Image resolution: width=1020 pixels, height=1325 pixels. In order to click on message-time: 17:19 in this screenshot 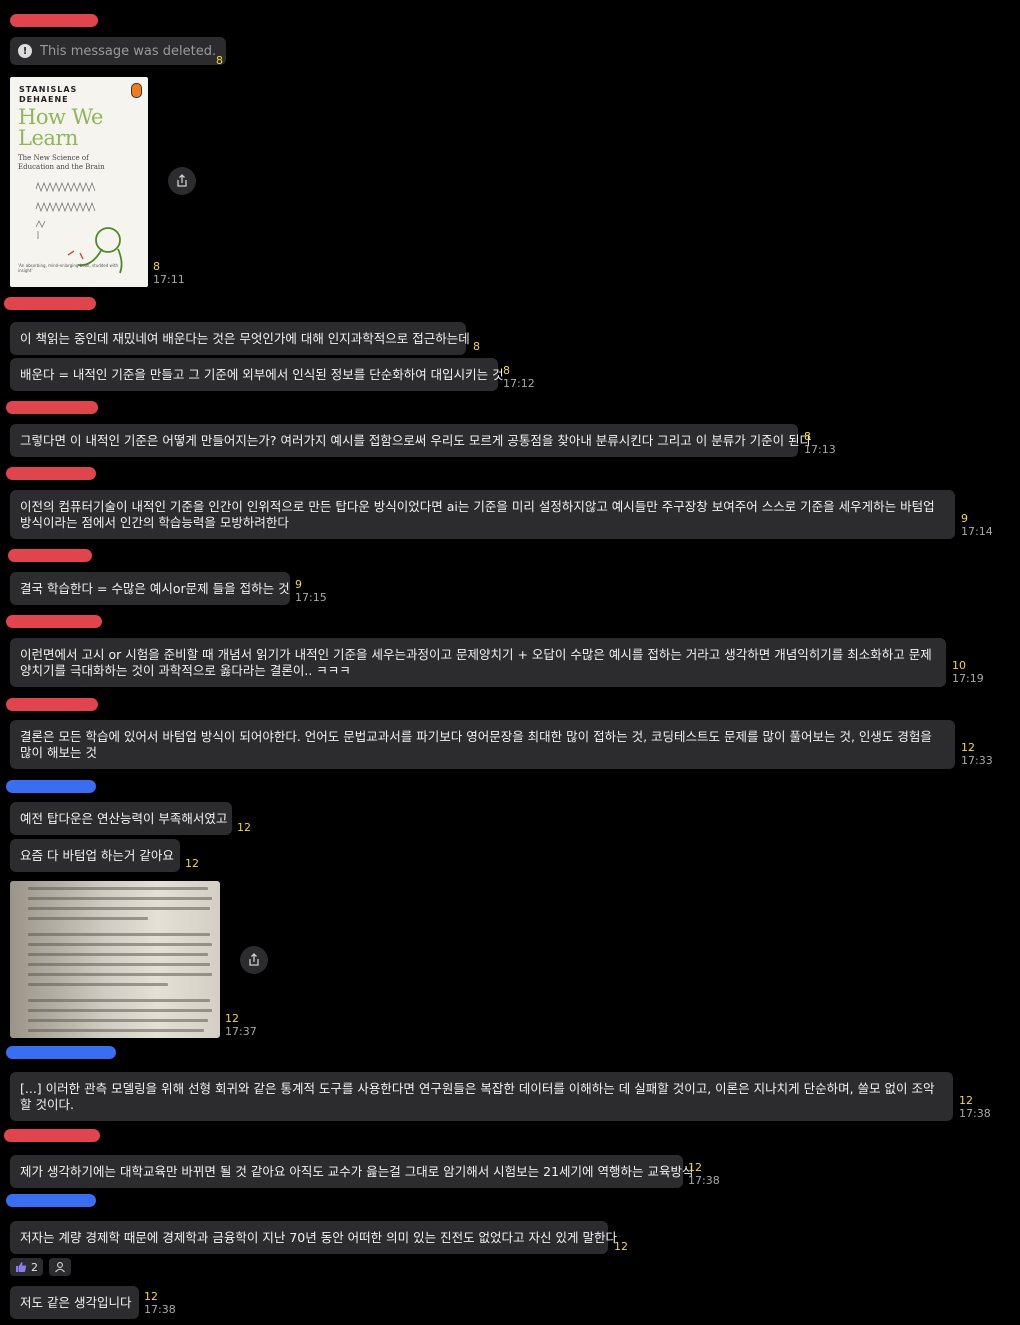, I will do `click(968, 678)`.